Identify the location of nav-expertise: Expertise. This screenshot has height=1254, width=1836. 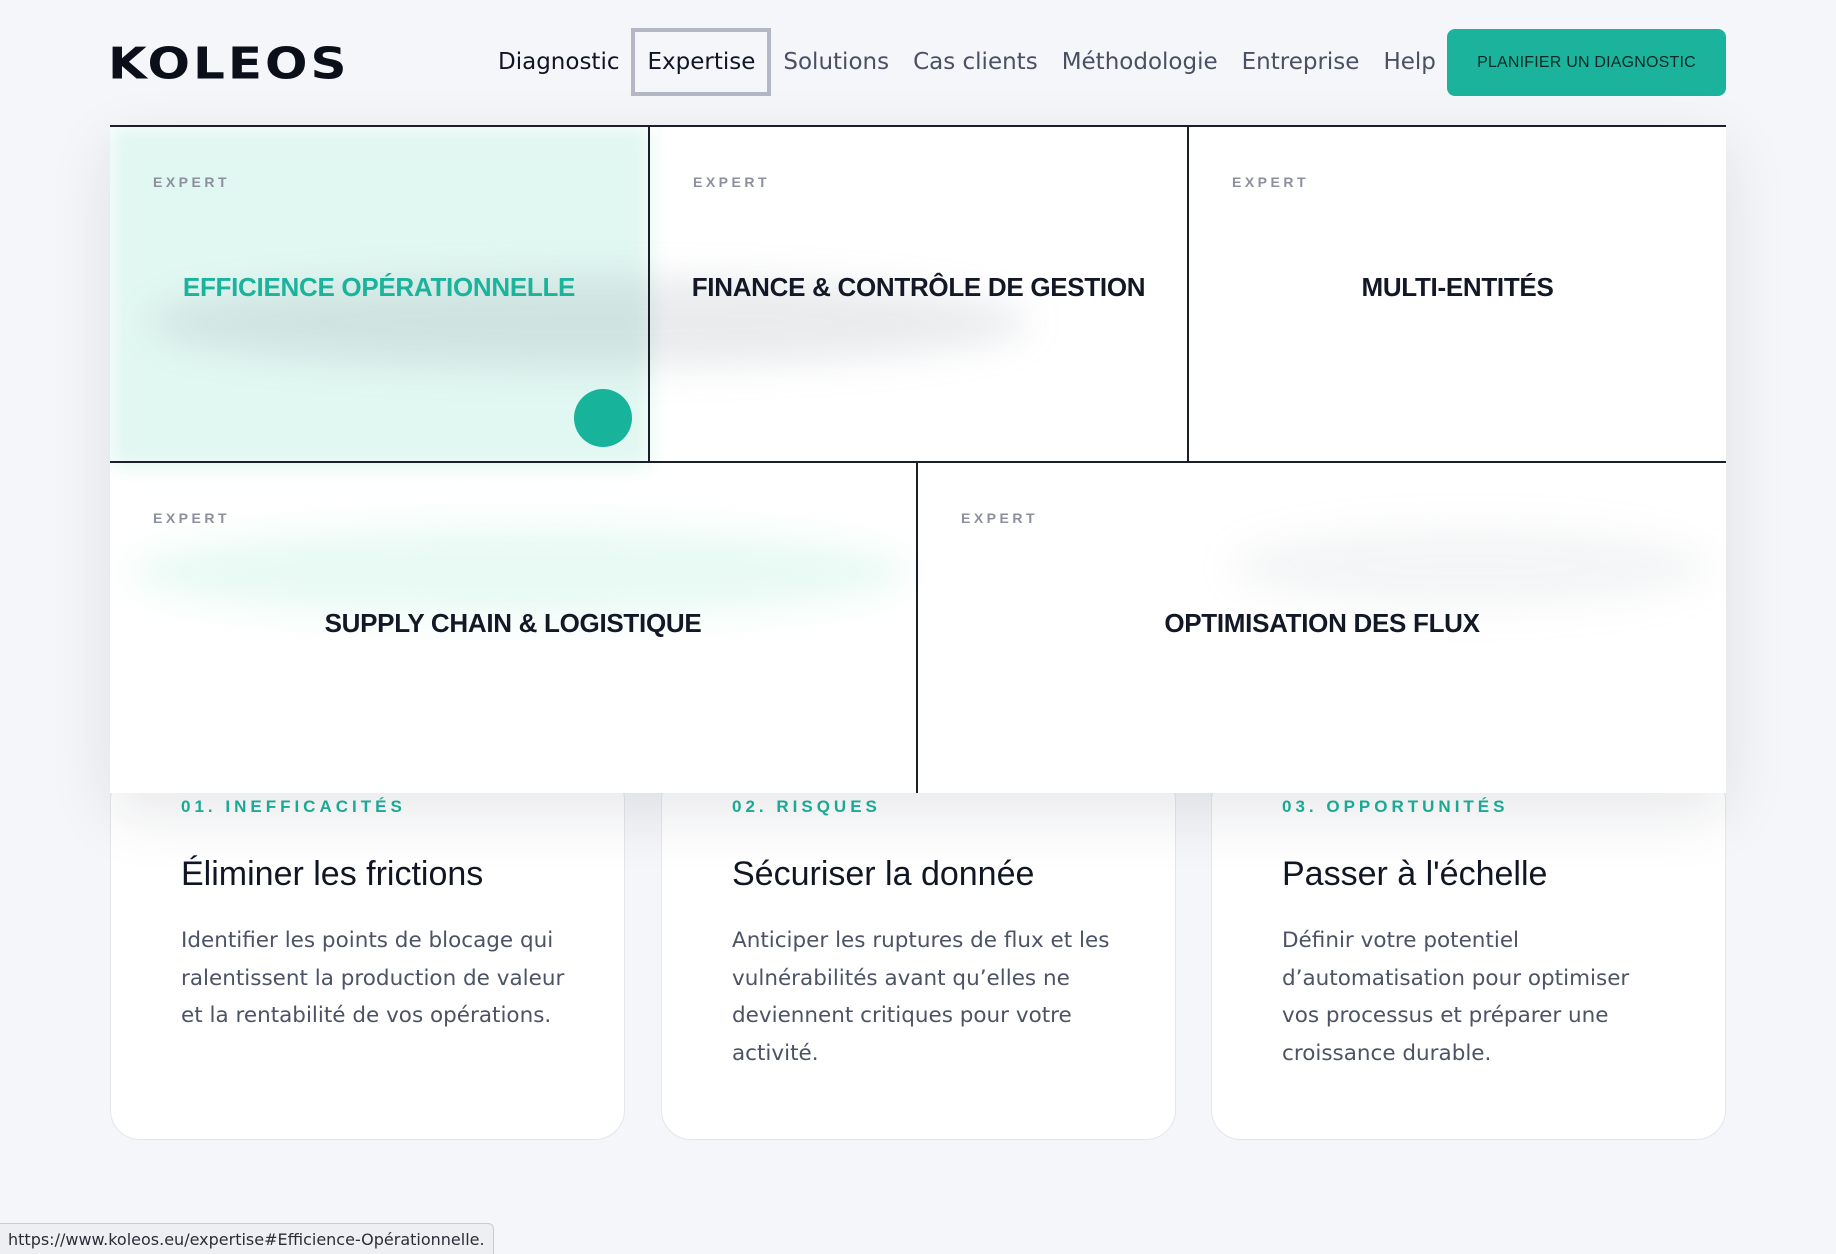
(701, 62).